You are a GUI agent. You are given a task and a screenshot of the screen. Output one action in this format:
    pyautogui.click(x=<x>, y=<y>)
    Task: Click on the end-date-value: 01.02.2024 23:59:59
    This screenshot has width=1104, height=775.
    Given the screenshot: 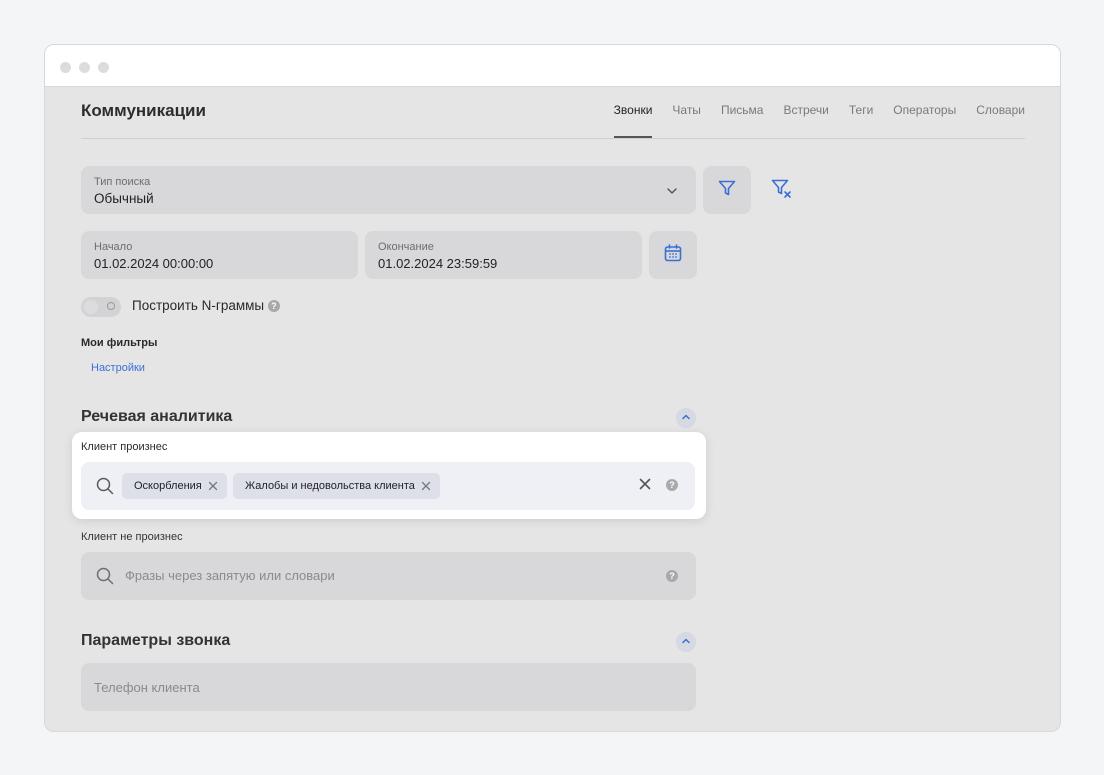 What is the action you would take?
    pyautogui.click(x=438, y=263)
    